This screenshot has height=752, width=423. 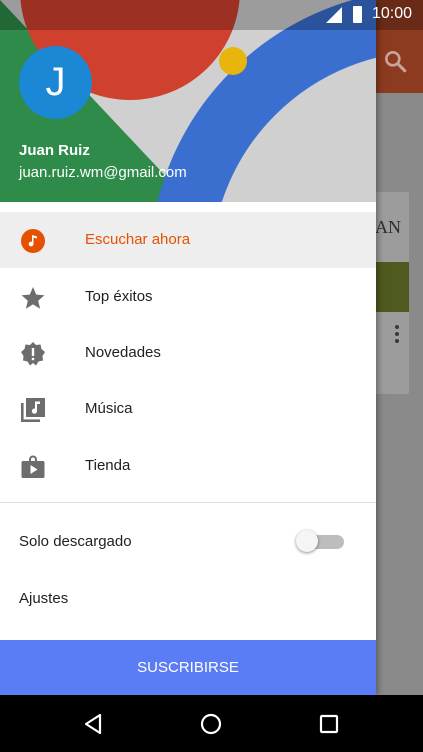 I want to click on toggle-thumb, so click(x=307, y=541).